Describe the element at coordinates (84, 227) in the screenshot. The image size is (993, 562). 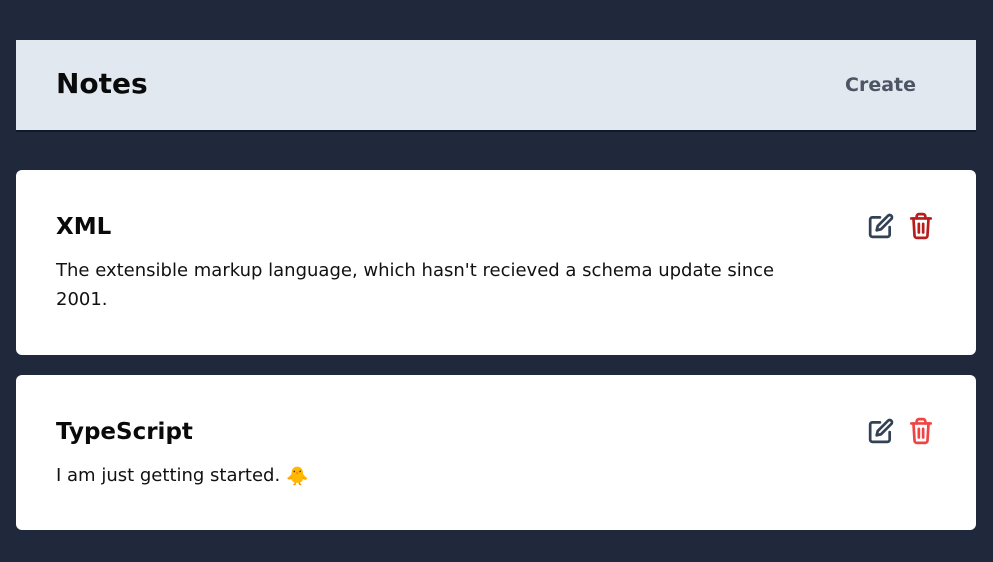
I see `note-title: XML` at that location.